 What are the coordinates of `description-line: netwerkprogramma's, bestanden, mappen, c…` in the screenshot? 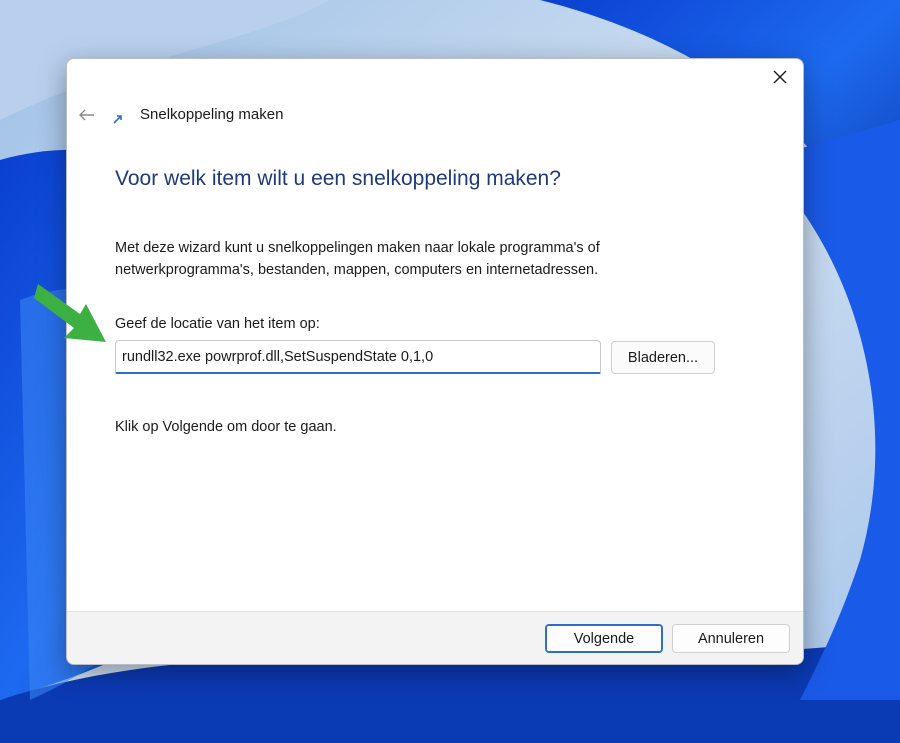 It's located at (357, 270).